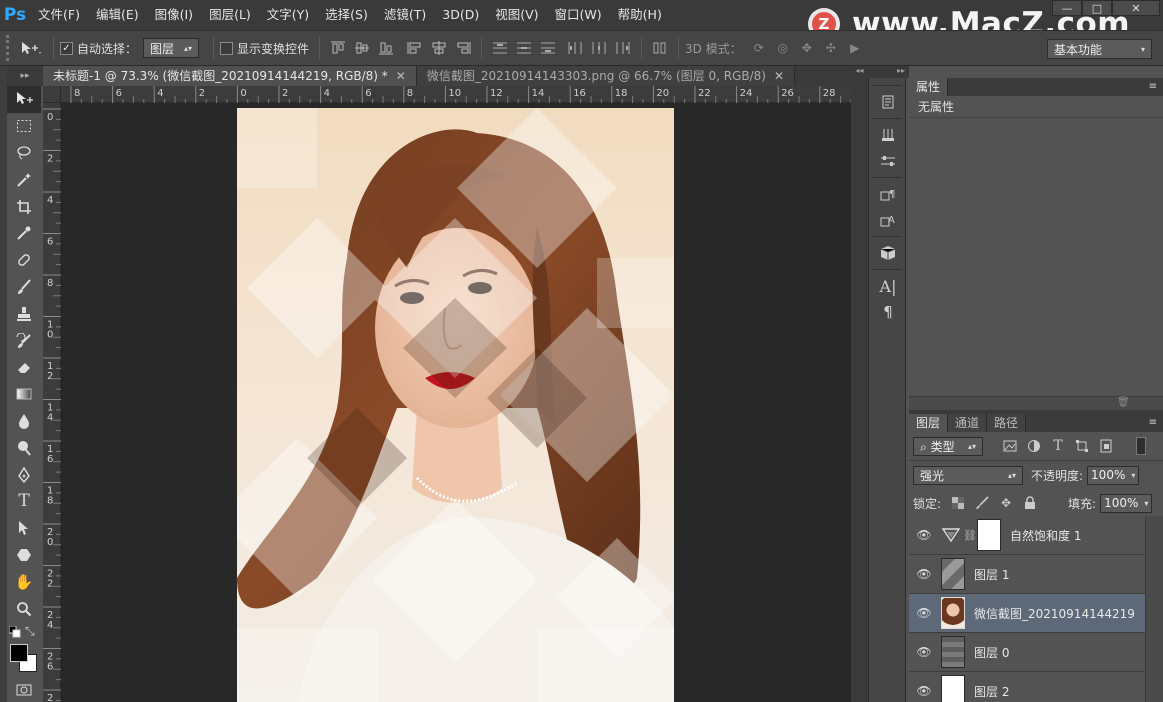 This screenshot has height=702, width=1163. What do you see at coordinates (888, 194) in the screenshot?
I see `paragraph-styles-icon: ¶` at bounding box center [888, 194].